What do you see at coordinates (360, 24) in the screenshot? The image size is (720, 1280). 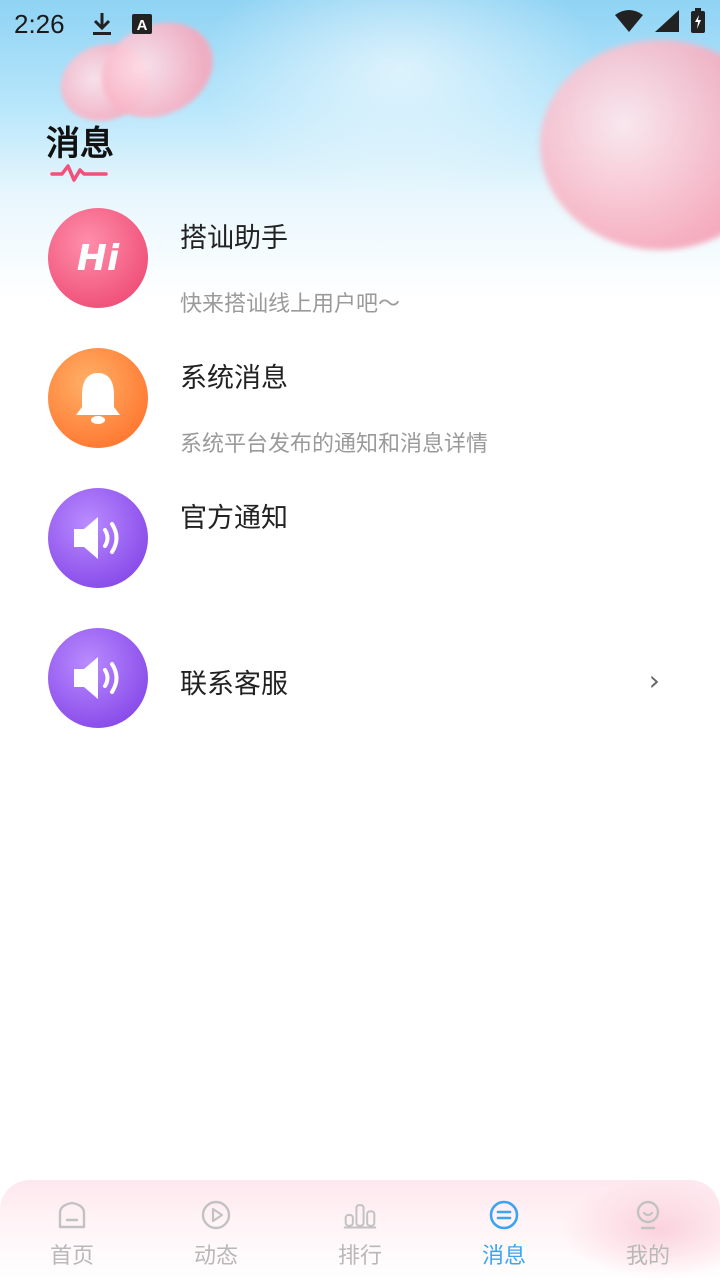 I see `status-bar: 2:26 A` at bounding box center [360, 24].